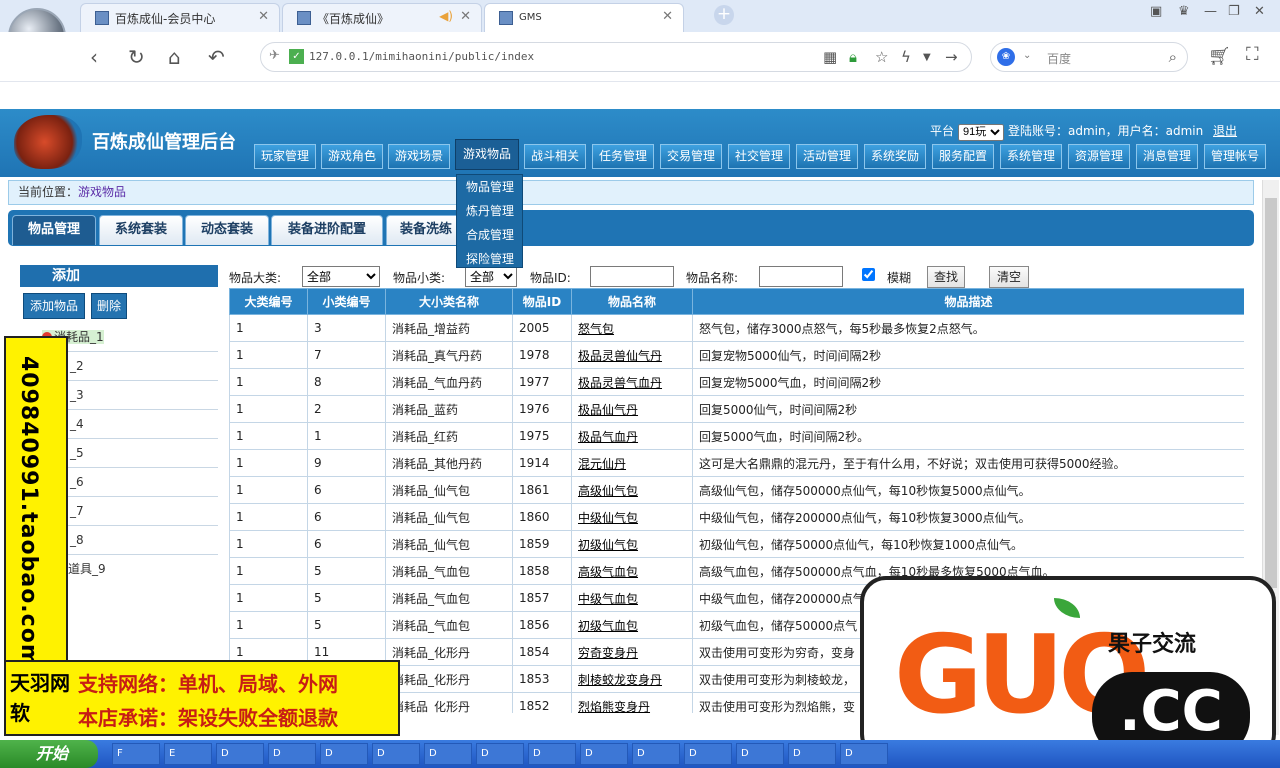 This screenshot has height=768, width=1280. I want to click on start-button: 开始, so click(49, 754).